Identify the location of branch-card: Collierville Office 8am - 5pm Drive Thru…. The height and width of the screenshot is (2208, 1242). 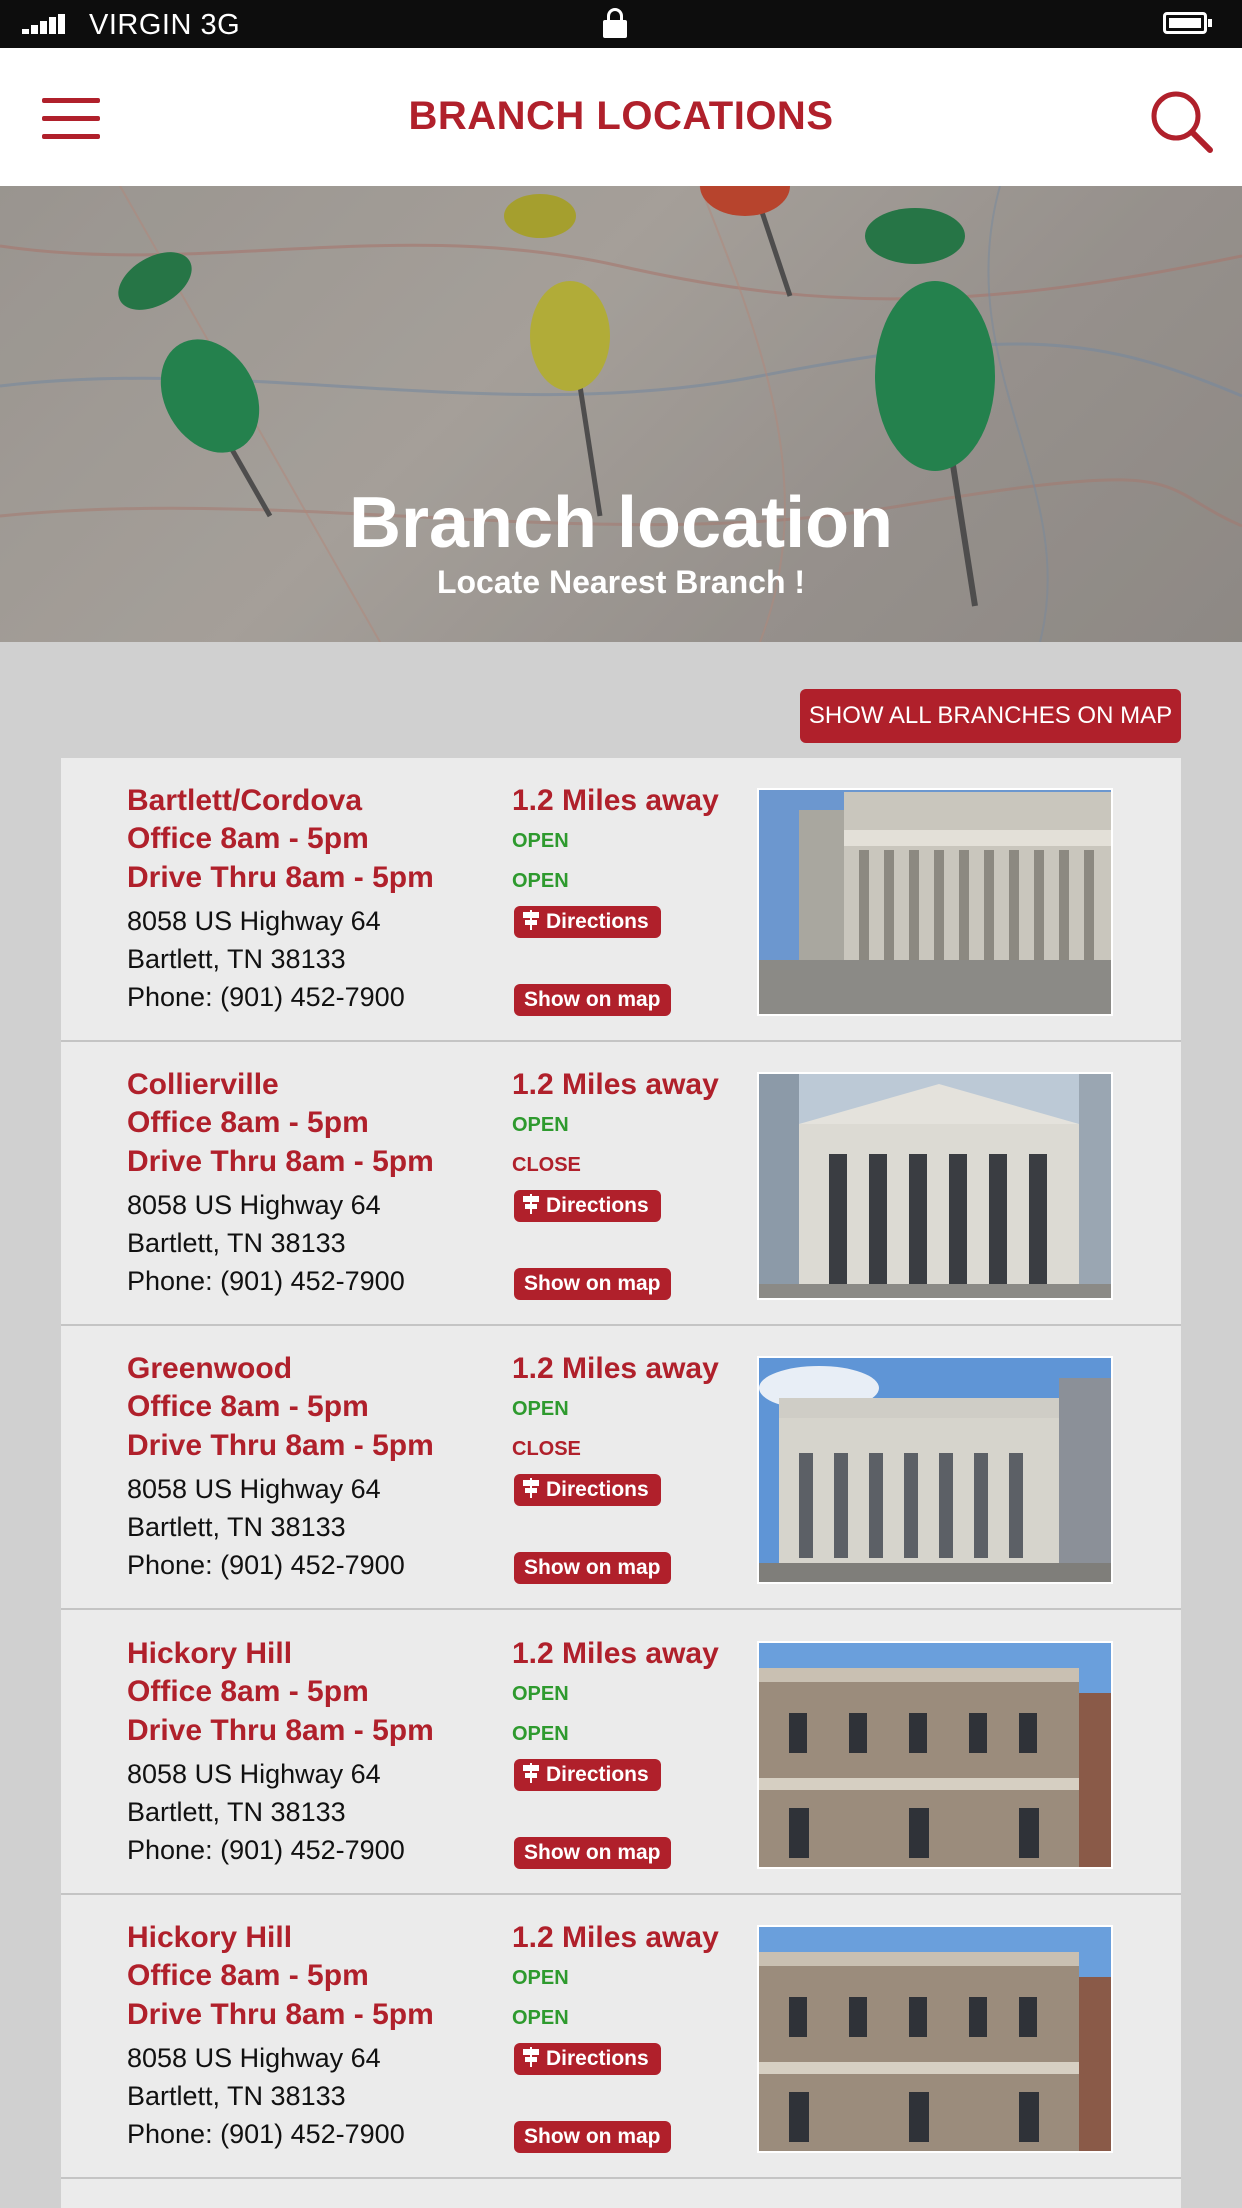
(621, 1184).